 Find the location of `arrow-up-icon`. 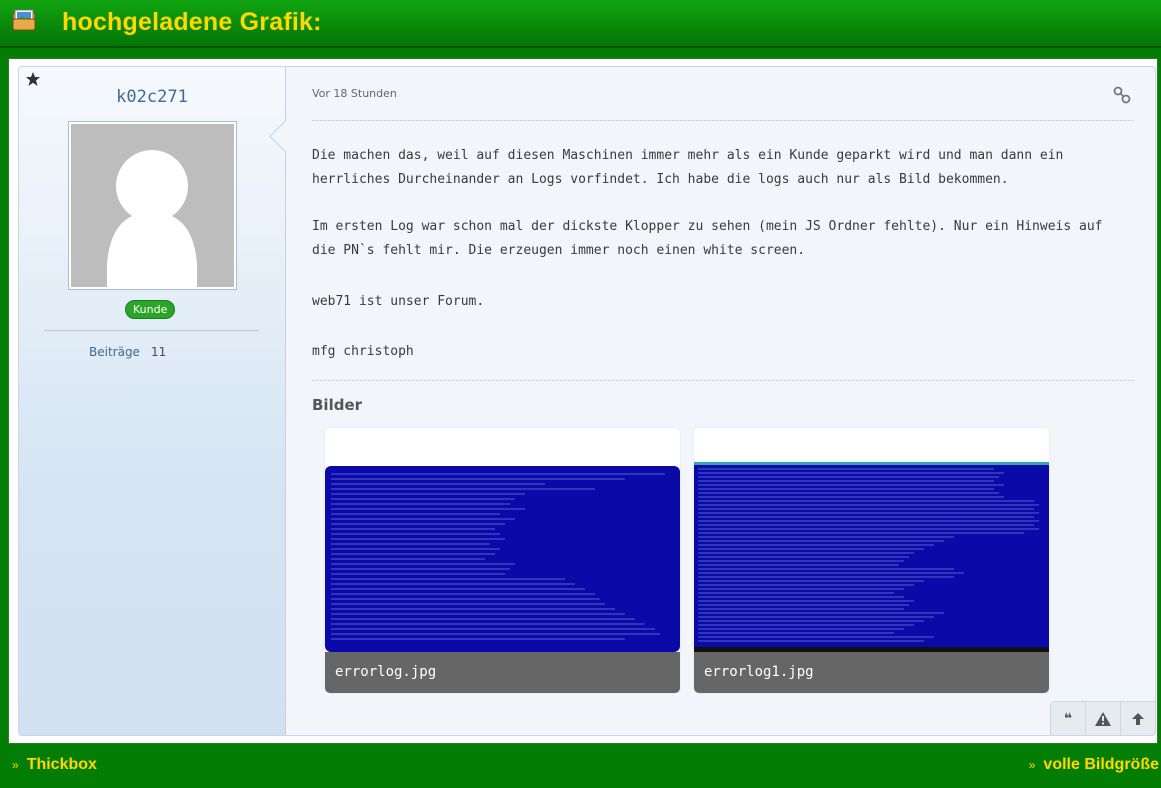

arrow-up-icon is located at coordinates (1138, 718).